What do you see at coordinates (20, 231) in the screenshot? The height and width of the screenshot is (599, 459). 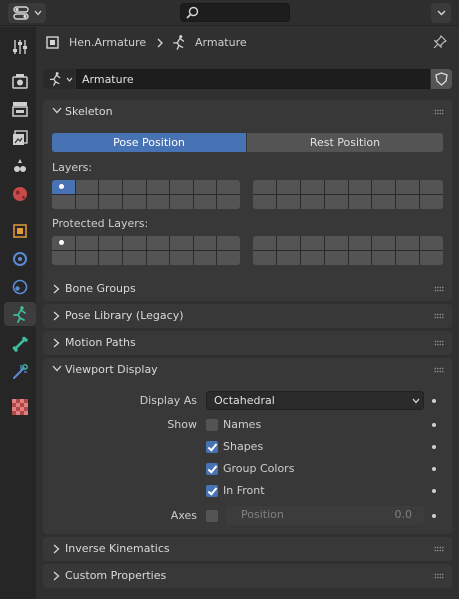 I see `tab-object` at bounding box center [20, 231].